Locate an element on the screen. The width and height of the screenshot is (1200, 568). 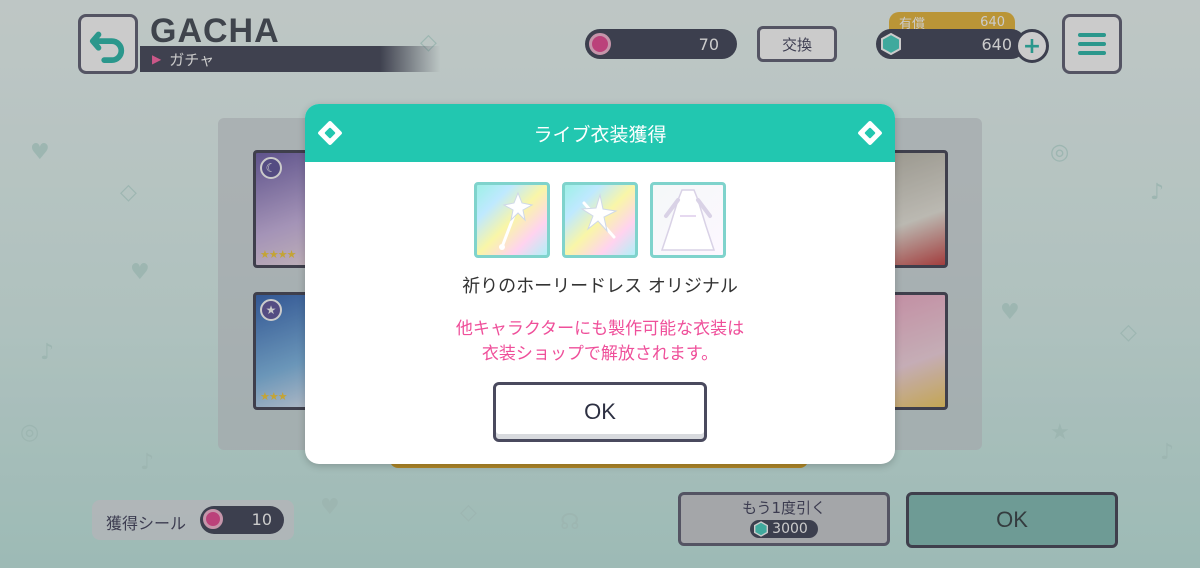
dialog-title: ライブ衣装獲得 is located at coordinates (600, 134).